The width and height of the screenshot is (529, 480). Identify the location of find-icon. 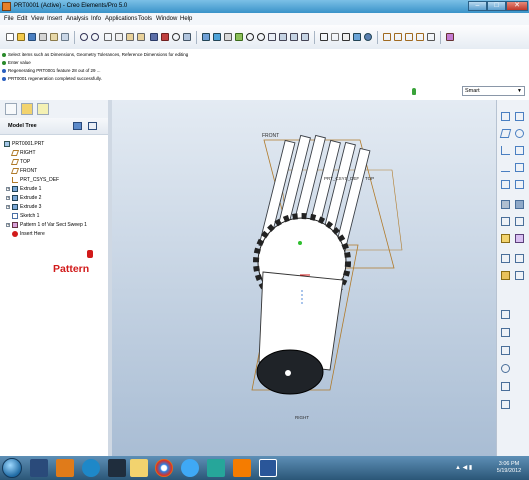
(176, 37).